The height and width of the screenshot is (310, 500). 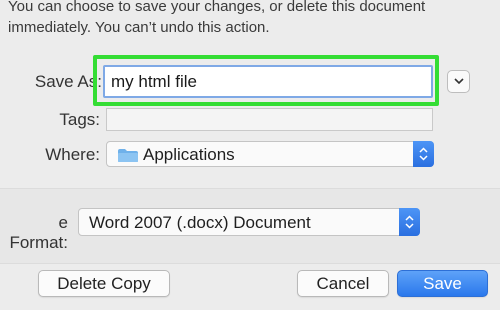 What do you see at coordinates (442, 283) in the screenshot?
I see `save-button: Save` at bounding box center [442, 283].